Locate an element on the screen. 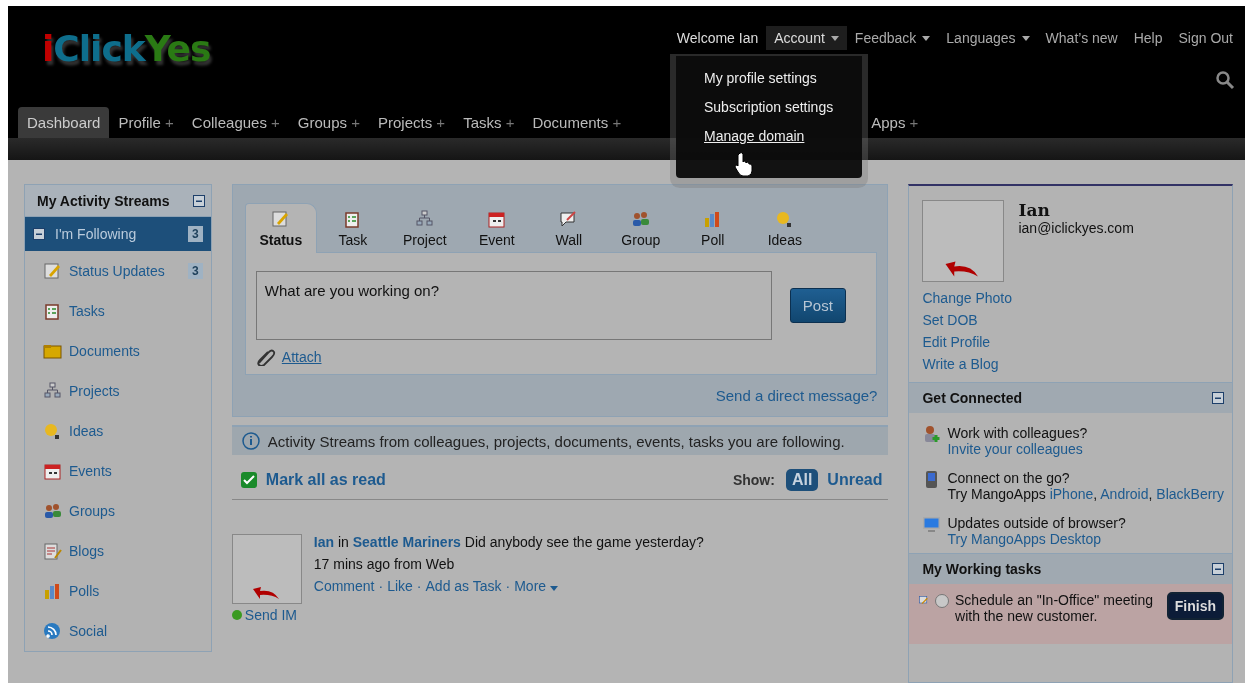 The width and height of the screenshot is (1257, 683). composer-tab: Group is located at coordinates (640, 228).